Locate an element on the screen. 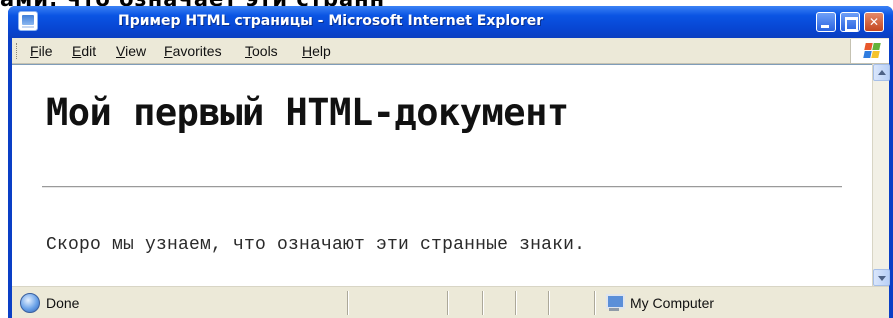 The image size is (893, 318). scroll-up-button is located at coordinates (881, 72).